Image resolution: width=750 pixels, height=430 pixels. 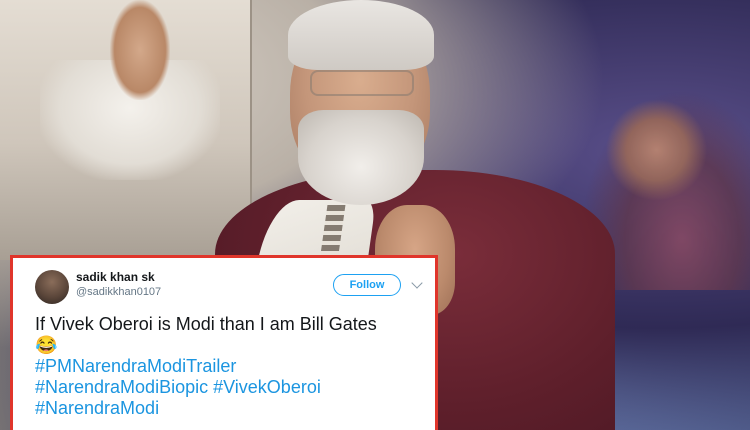 I want to click on author-display-name: sadik khan sk, so click(x=204, y=277).